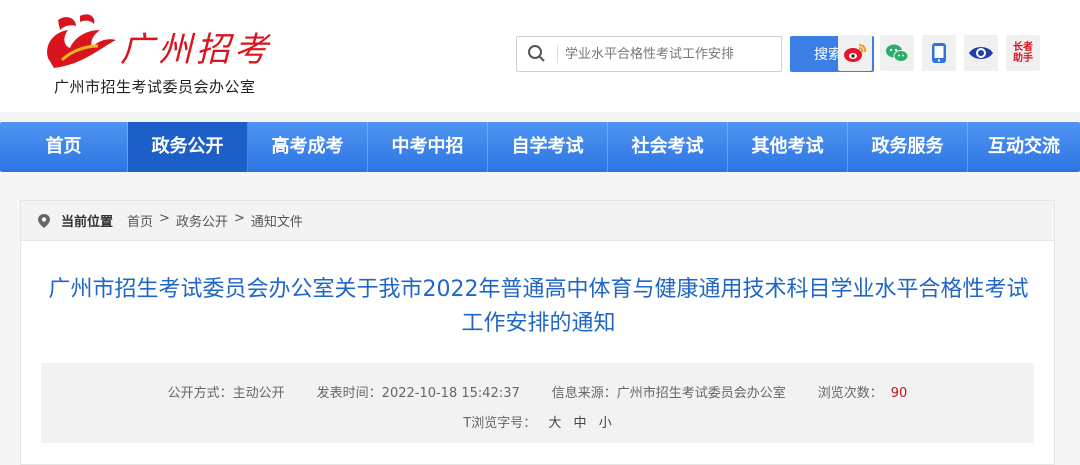  I want to click on eye-icon, so click(981, 53).